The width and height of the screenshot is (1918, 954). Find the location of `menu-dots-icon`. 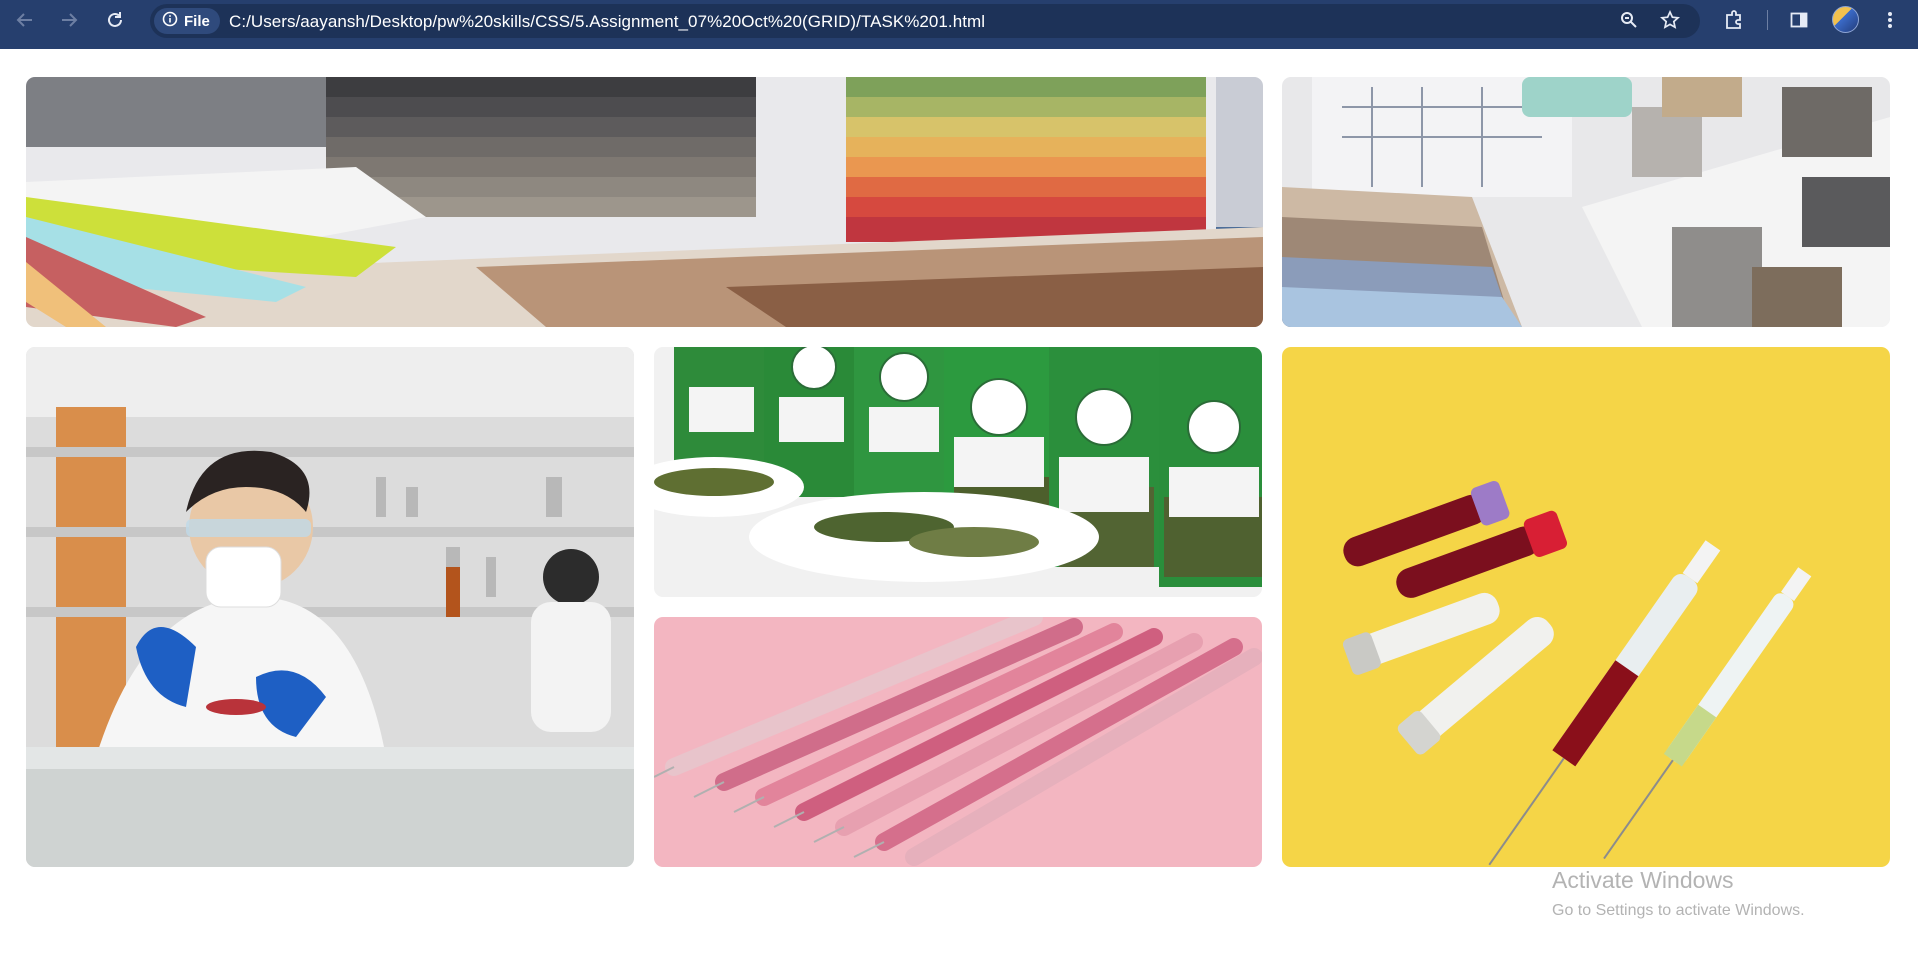

menu-dots-icon is located at coordinates (1890, 20).